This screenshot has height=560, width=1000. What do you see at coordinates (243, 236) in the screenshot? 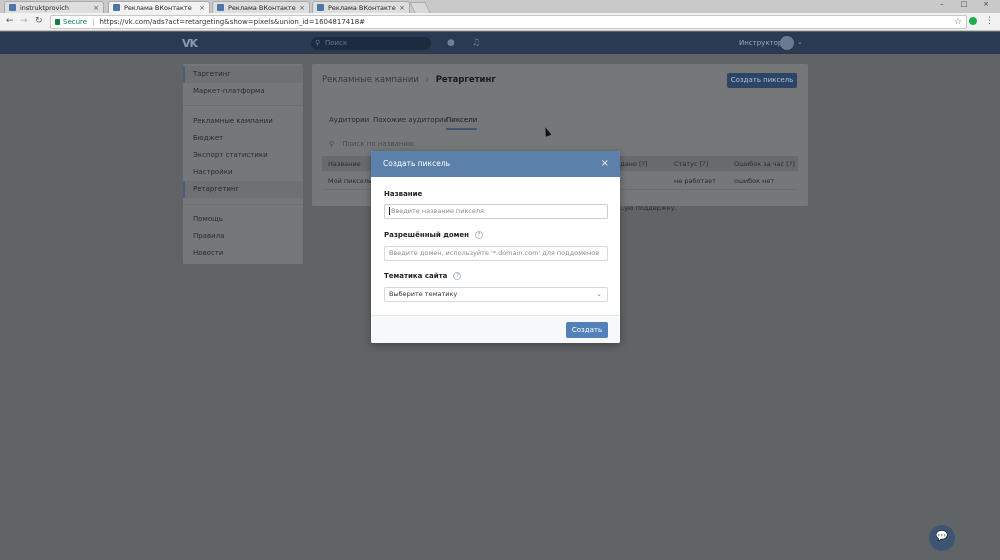
I see `sidebar-item-rules: Правила` at bounding box center [243, 236].